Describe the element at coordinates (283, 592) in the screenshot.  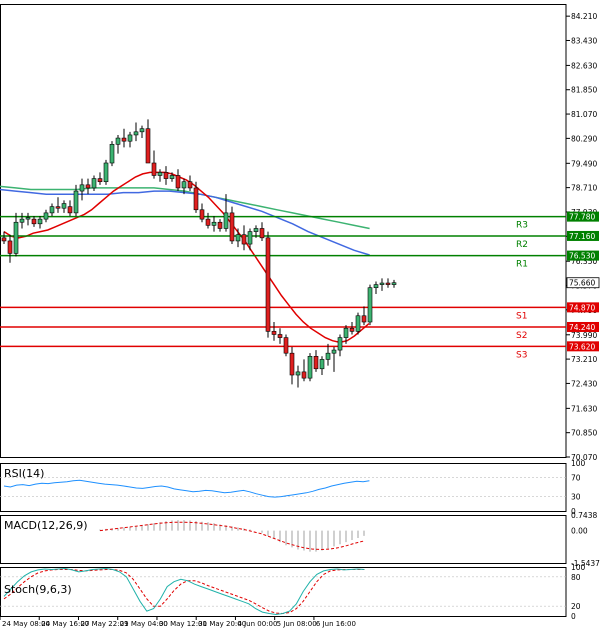
I see `pane-frame-stoch` at that location.